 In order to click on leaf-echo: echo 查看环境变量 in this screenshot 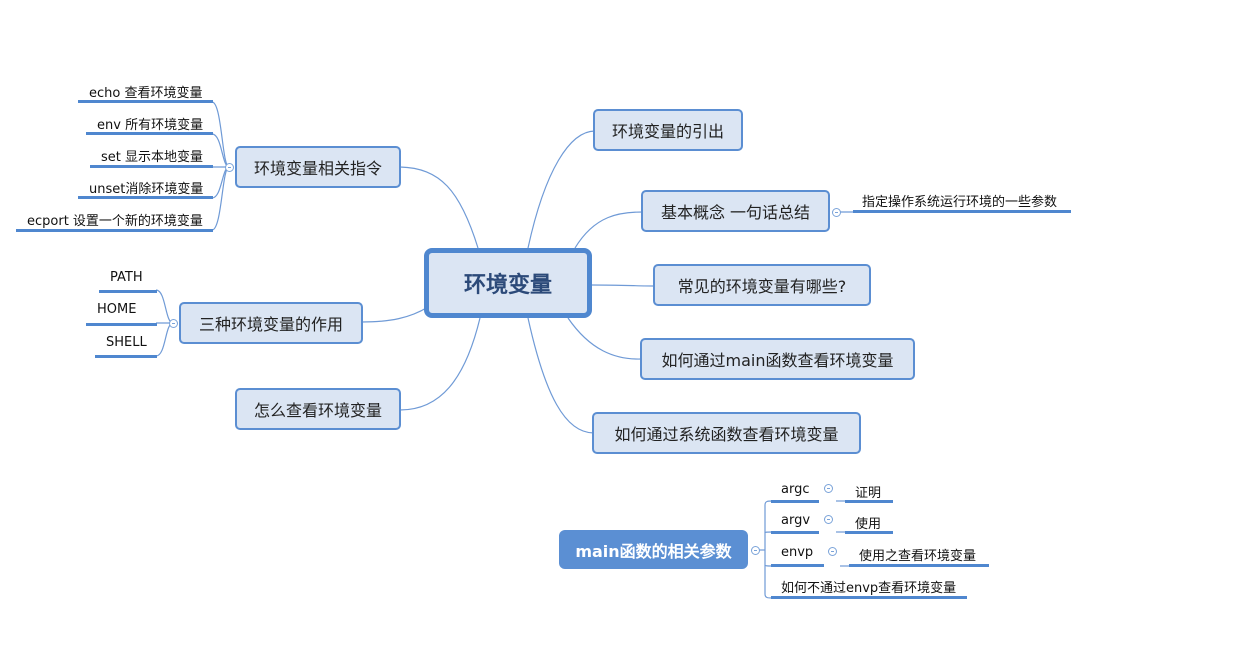, I will do `click(145, 91)`.